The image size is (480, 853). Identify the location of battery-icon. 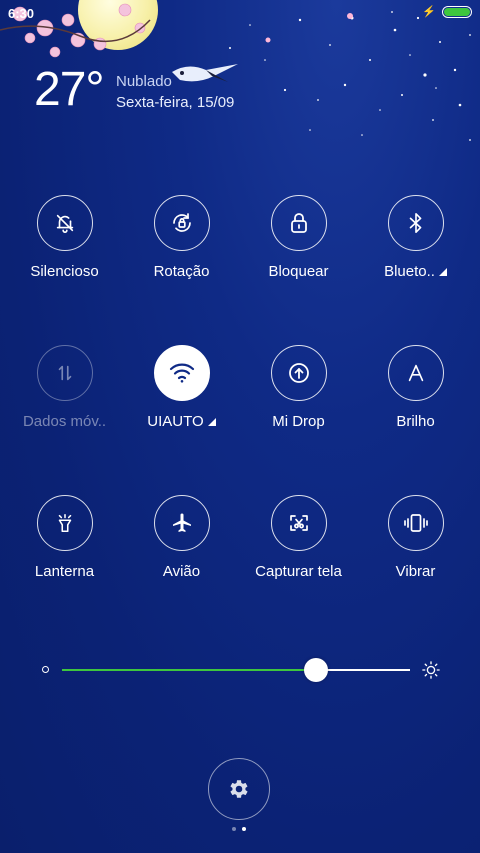
(457, 11).